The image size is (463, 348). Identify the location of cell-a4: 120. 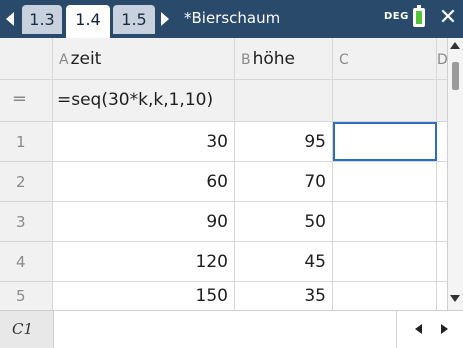
(144, 261).